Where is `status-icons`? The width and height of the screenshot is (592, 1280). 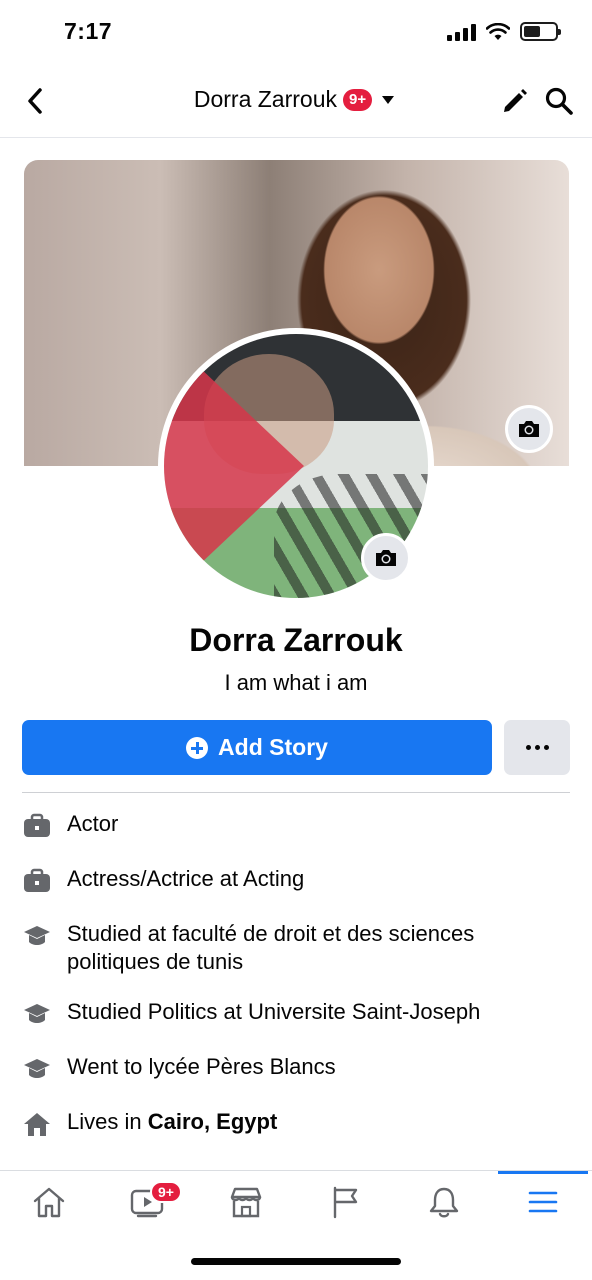
status-icons is located at coordinates (504, 31).